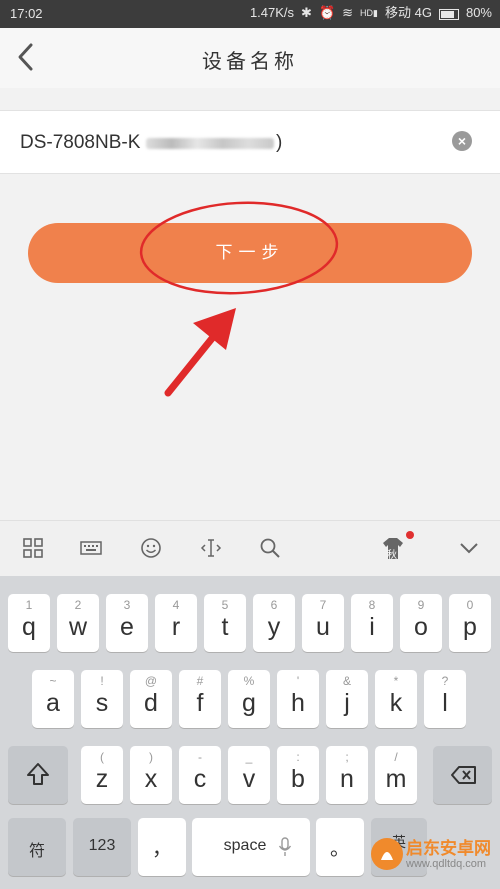 Image resolution: width=500 pixels, height=889 pixels. What do you see at coordinates (33, 548) in the screenshot?
I see `grid-icon` at bounding box center [33, 548].